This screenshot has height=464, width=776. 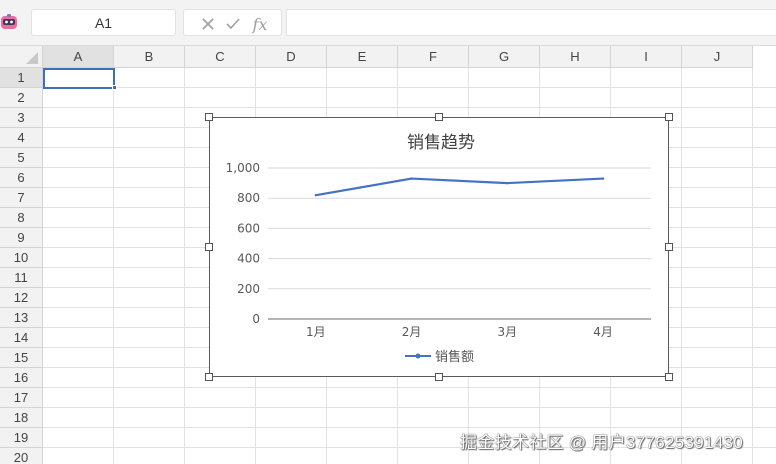 I want to click on x-tick-label: 3月, so click(x=508, y=332).